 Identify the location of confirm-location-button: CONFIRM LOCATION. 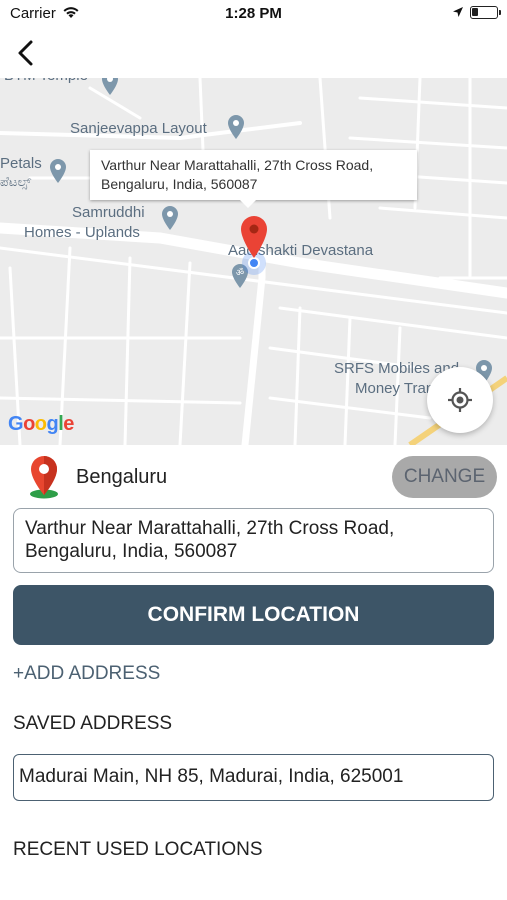
(253, 615).